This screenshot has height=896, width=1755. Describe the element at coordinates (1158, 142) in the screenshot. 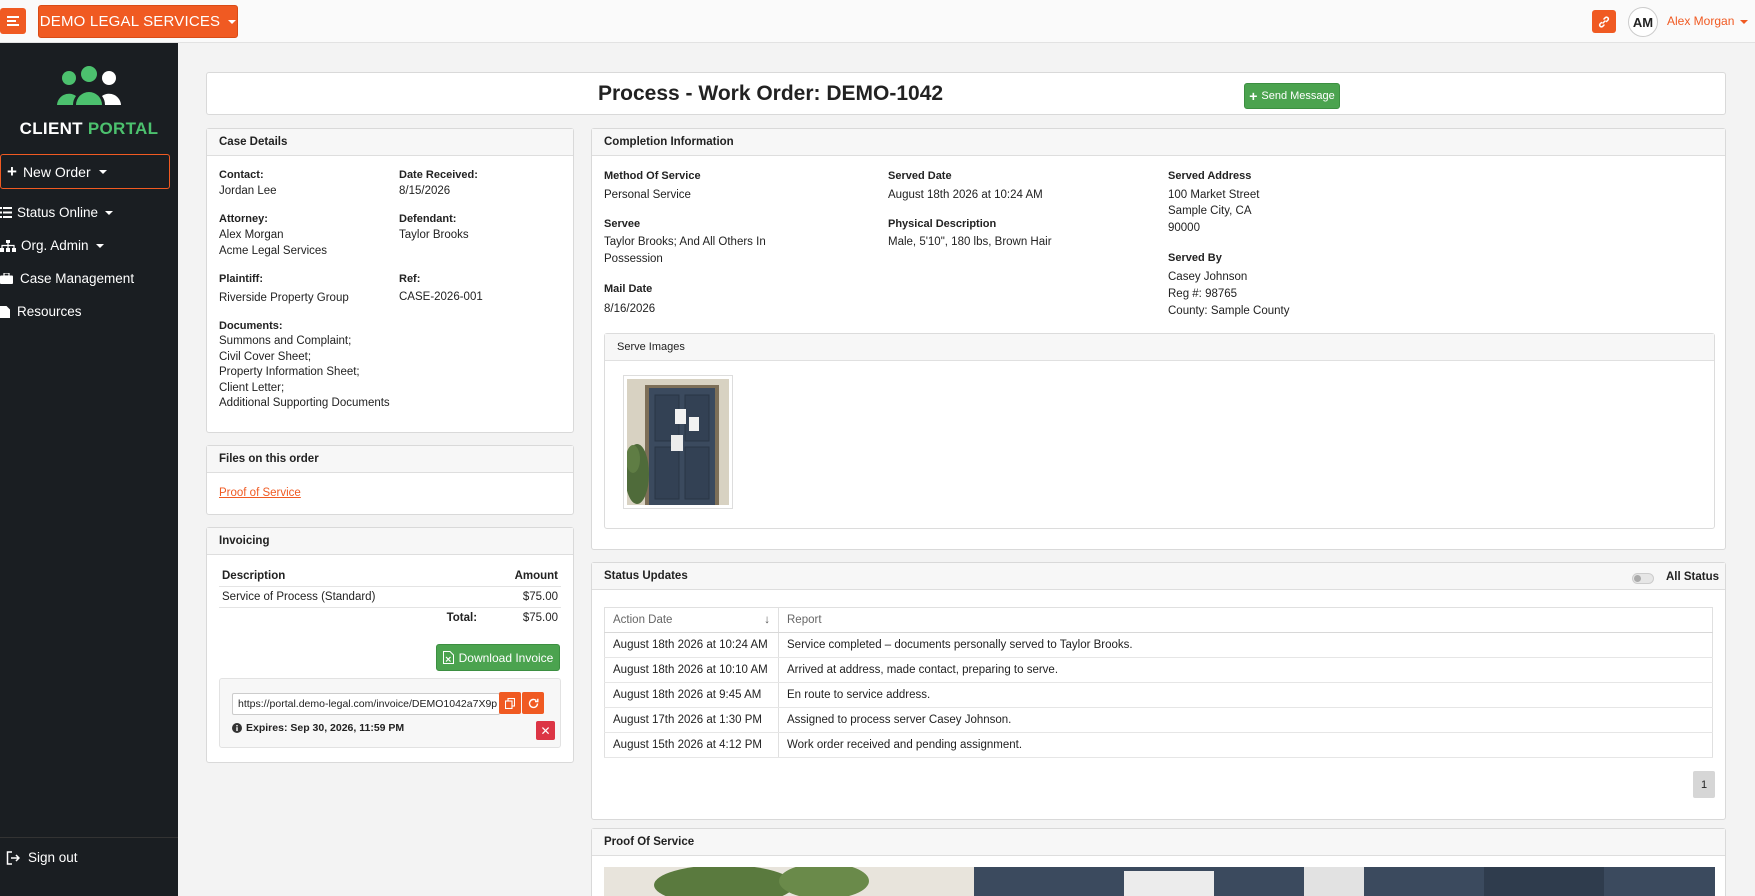

I see `panel-heading: Completion Information` at that location.